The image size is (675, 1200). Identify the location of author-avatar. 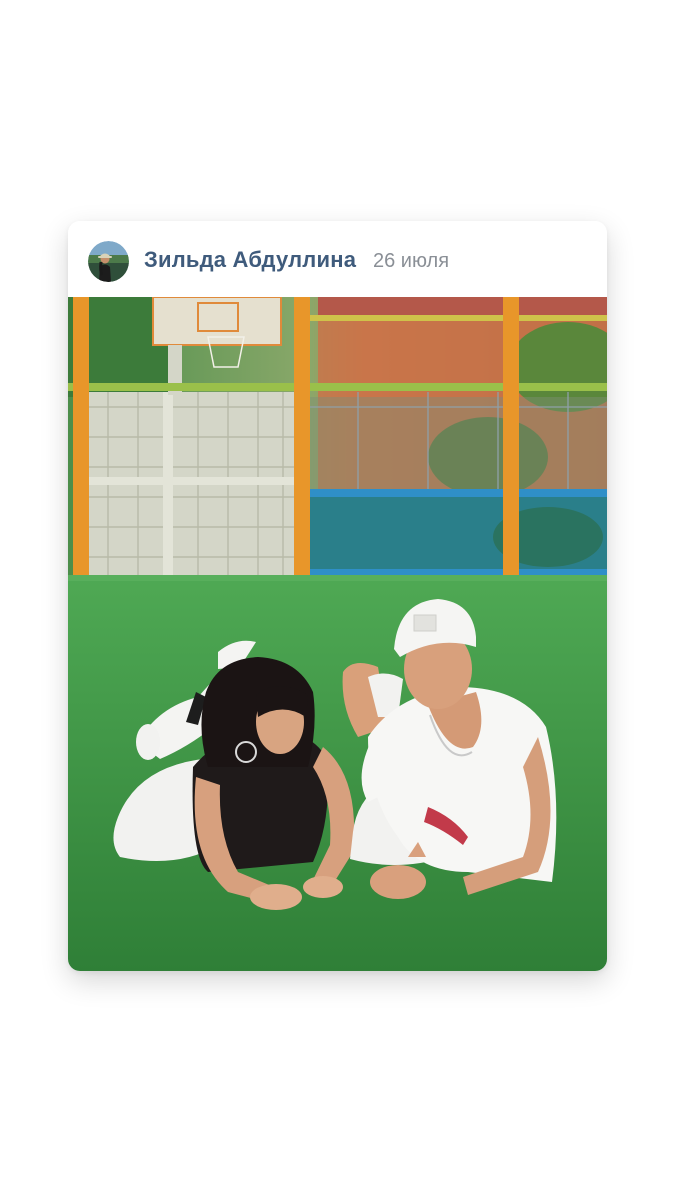
(108, 261).